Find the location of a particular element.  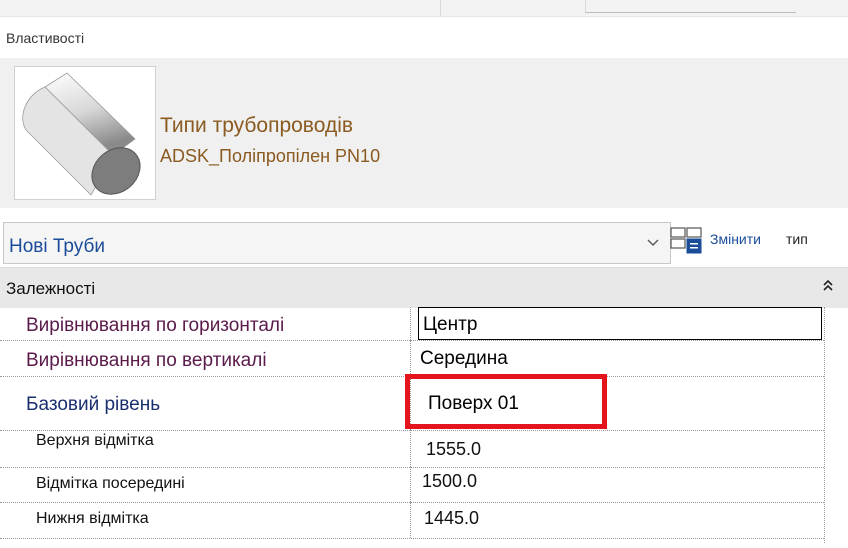

property-value: 1500.0 is located at coordinates (449, 481).